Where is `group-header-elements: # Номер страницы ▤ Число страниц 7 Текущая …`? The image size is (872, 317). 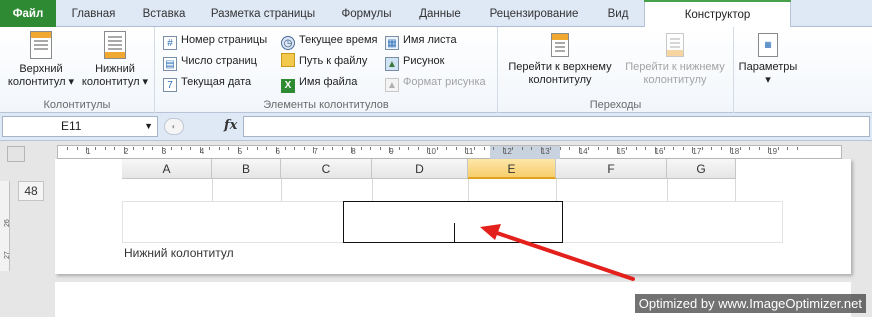 group-header-elements: # Номер страницы ▤ Число страниц 7 Текущая … is located at coordinates (326, 70).